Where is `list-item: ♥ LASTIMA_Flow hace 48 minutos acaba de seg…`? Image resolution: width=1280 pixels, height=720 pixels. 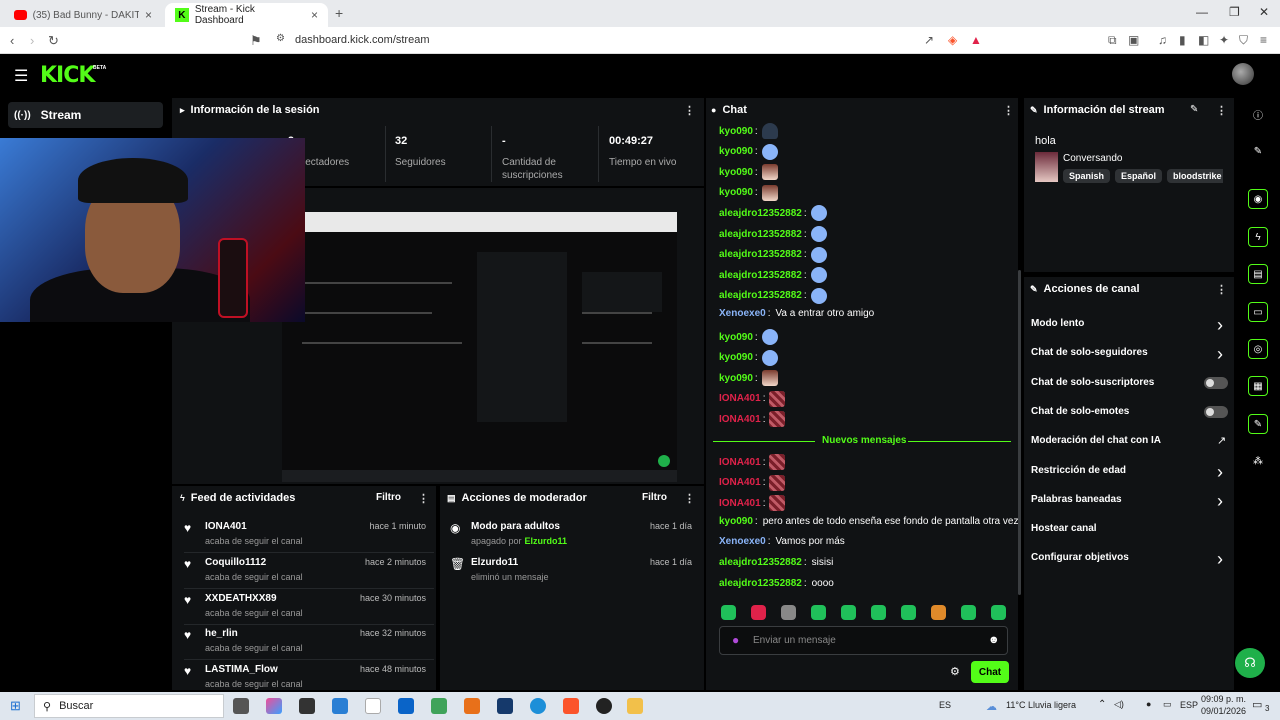
list-item: ♥ LASTIMA_Flow hace 48 minutos acaba de seg… is located at coordinates (309, 679).